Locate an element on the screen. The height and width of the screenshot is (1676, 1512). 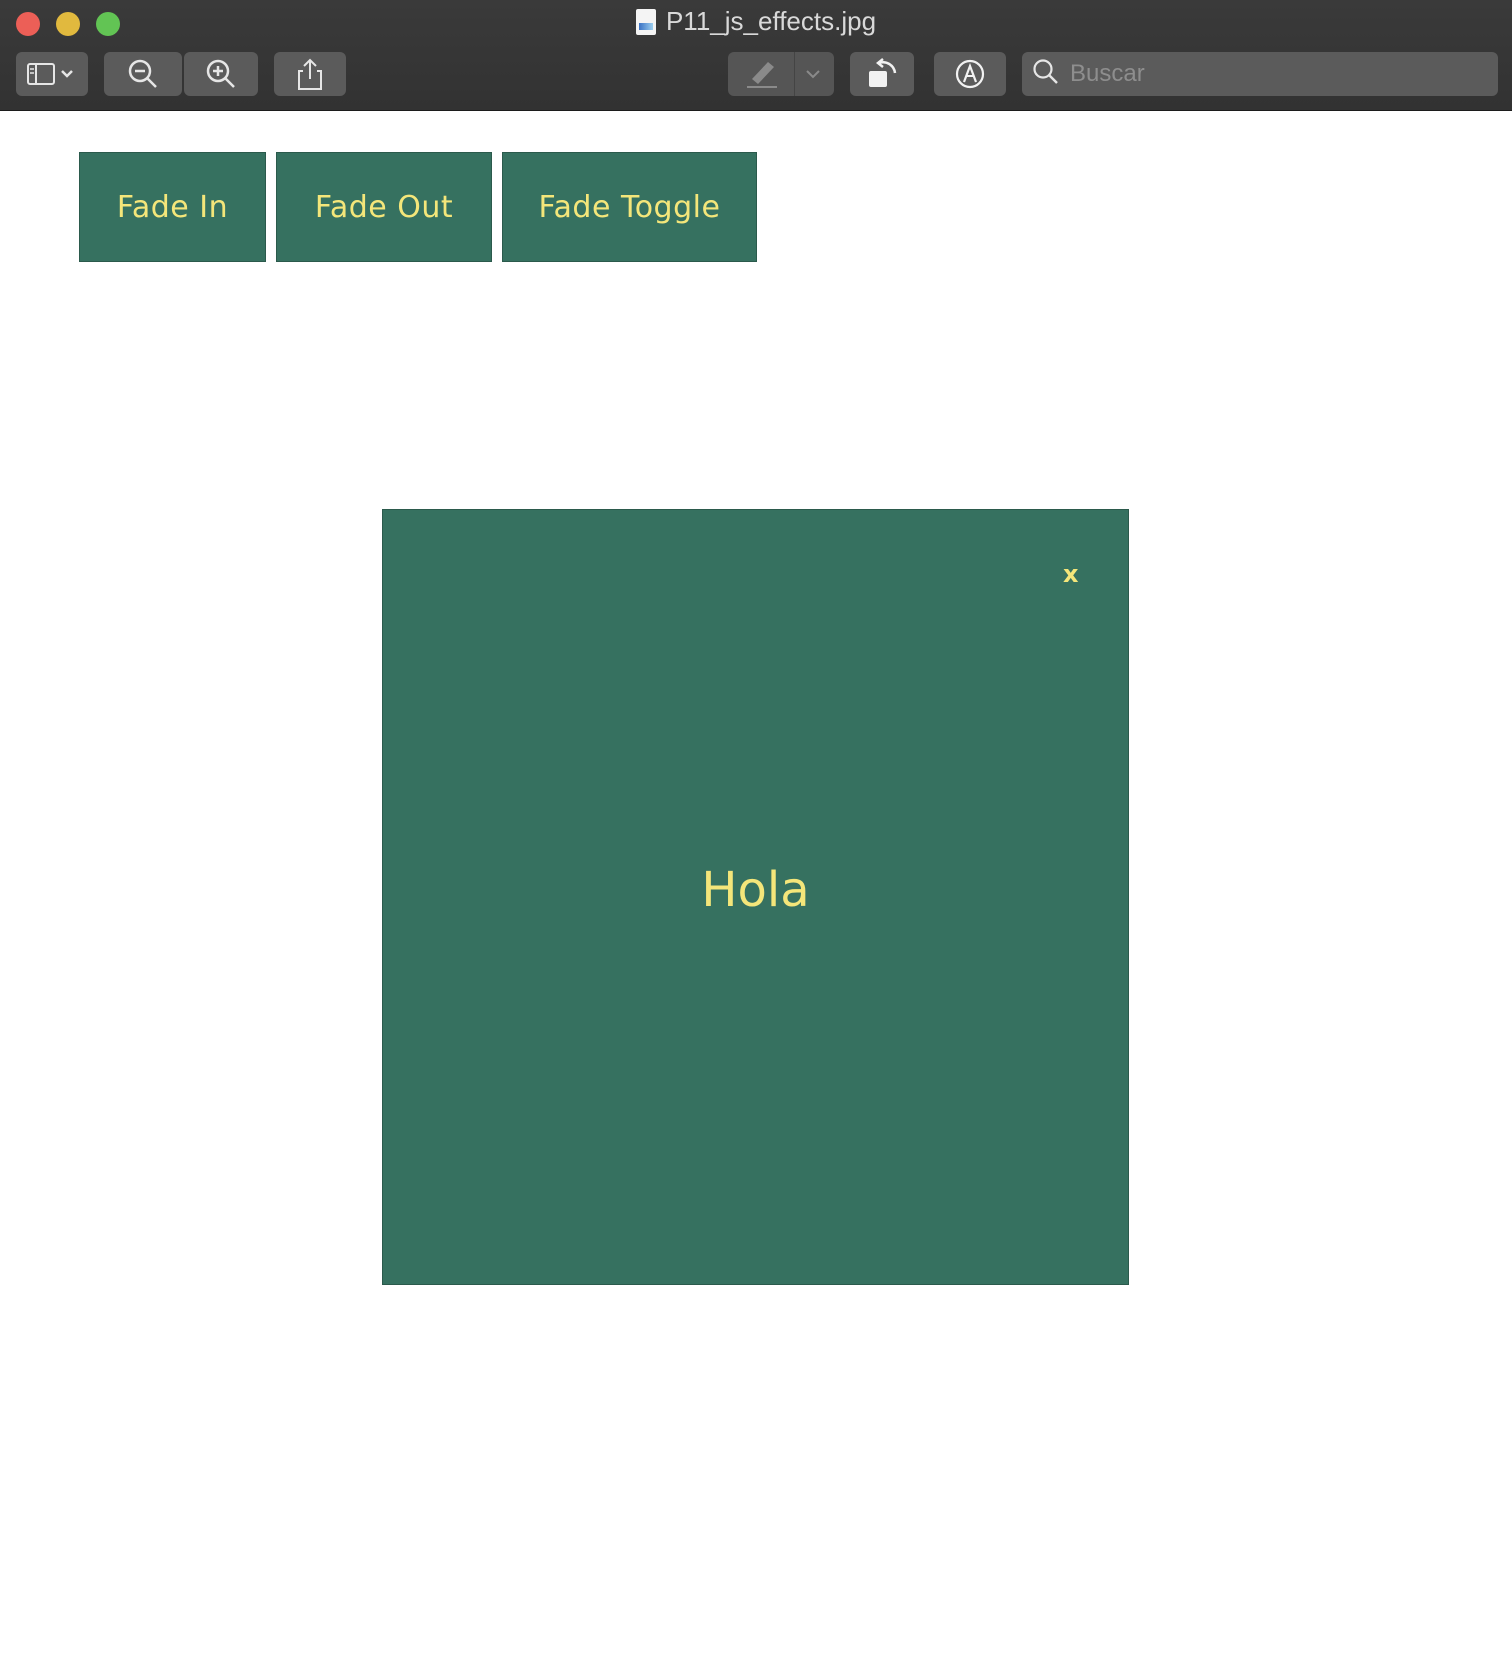
zoom-out-button is located at coordinates (143, 74).